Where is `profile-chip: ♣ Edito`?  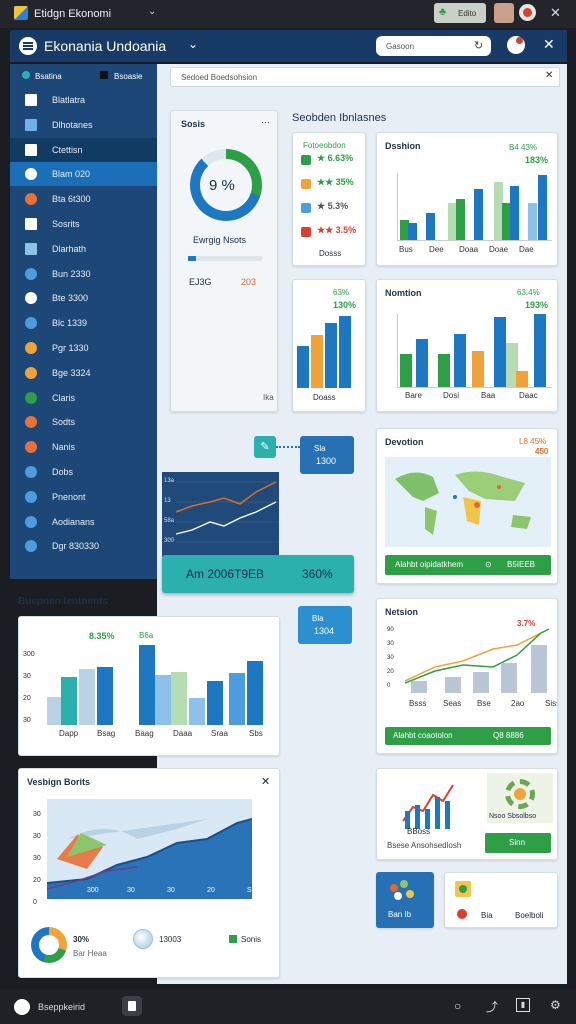 profile-chip: ♣ Edito is located at coordinates (460, 13).